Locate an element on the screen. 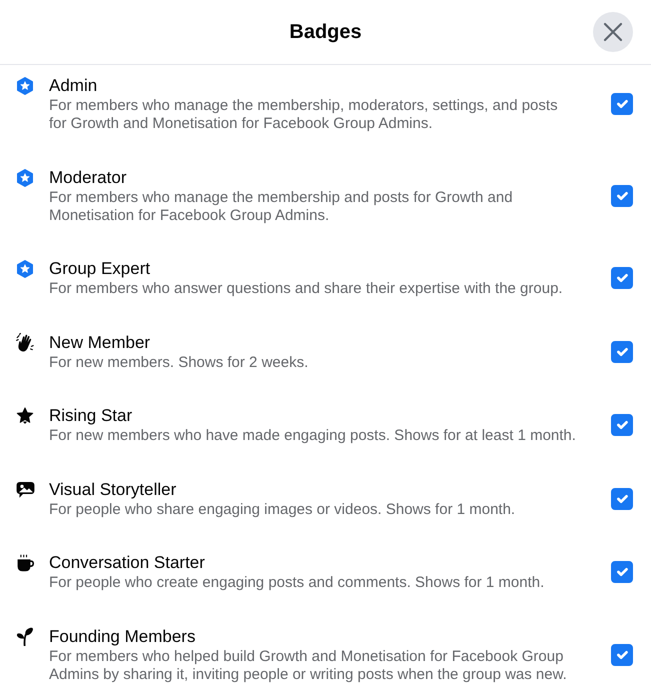 The image size is (651, 695). sprout-icon is located at coordinates (25, 636).